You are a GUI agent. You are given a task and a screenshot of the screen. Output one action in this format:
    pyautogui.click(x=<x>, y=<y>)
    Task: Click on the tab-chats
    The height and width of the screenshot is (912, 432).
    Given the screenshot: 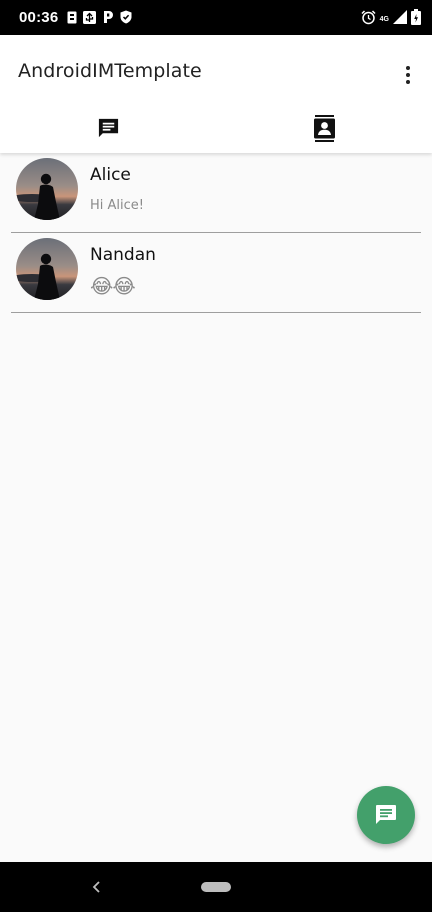 What is the action you would take?
    pyautogui.click(x=108, y=128)
    